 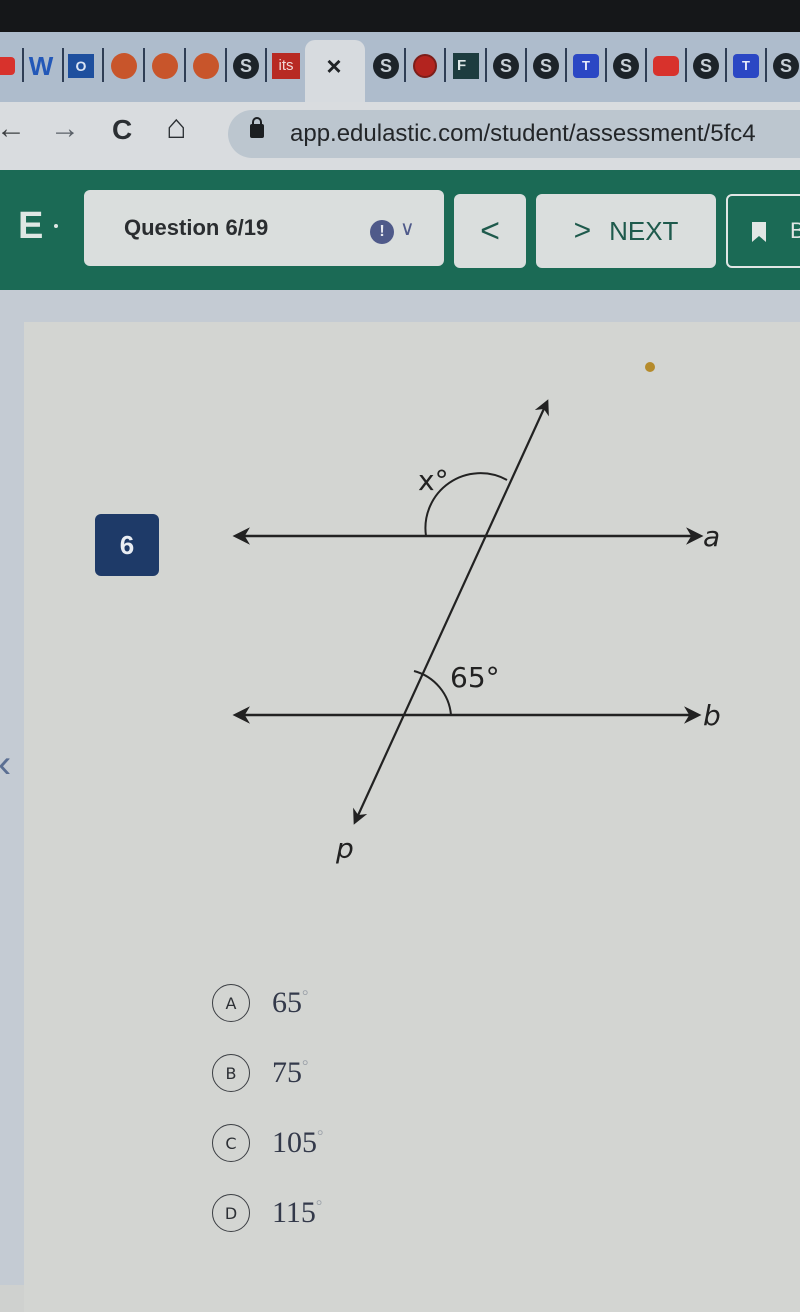 I want to click on option-b: B 75°, so click(x=260, y=1073).